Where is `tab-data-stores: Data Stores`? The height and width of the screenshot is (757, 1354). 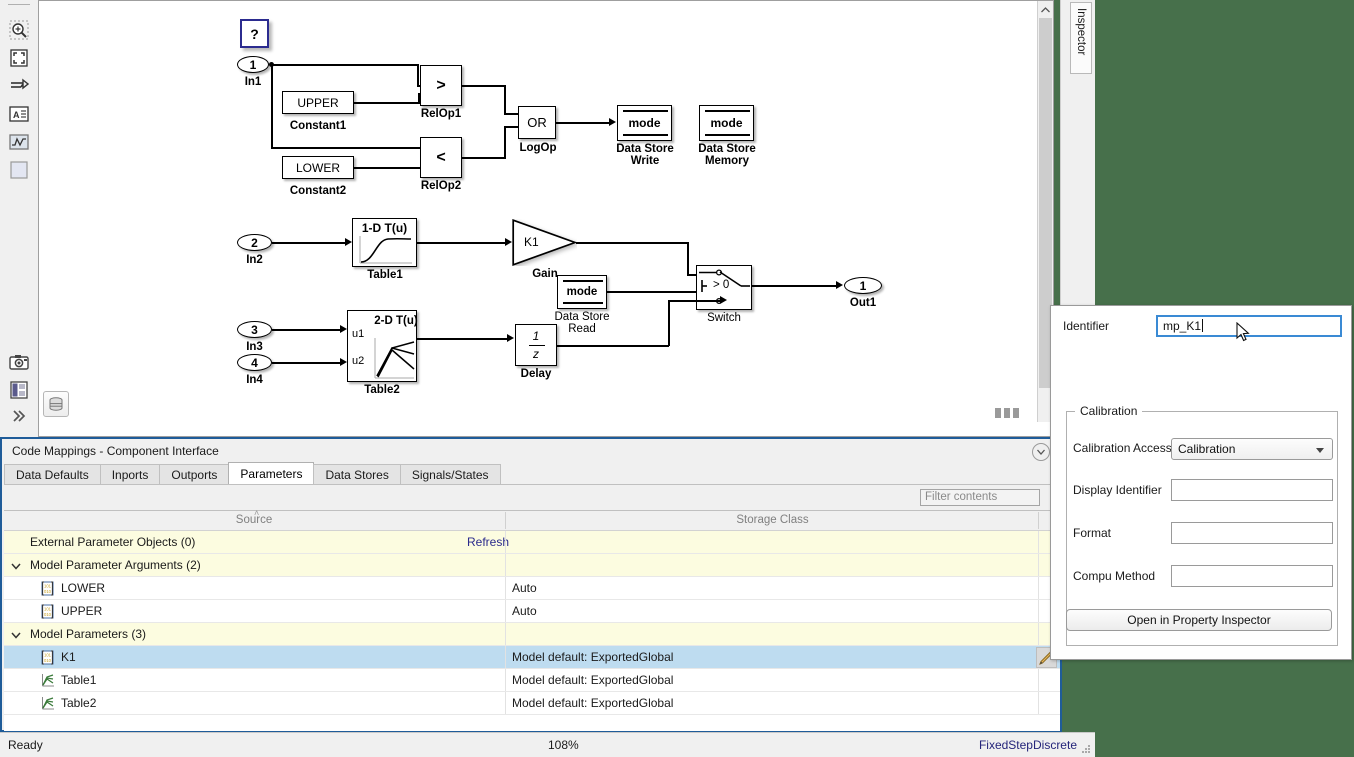 tab-data-stores: Data Stores is located at coordinates (357, 474).